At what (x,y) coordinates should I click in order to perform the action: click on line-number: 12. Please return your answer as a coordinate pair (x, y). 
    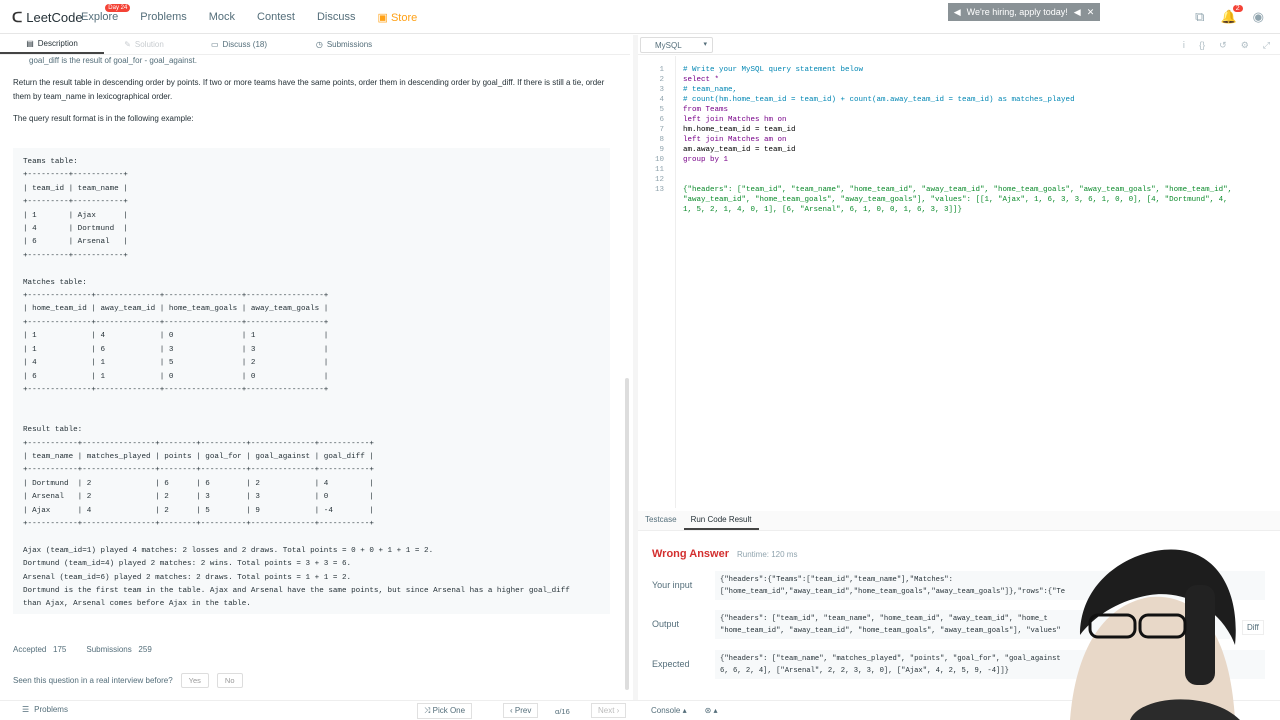
    Looking at the image, I should click on (659, 180).